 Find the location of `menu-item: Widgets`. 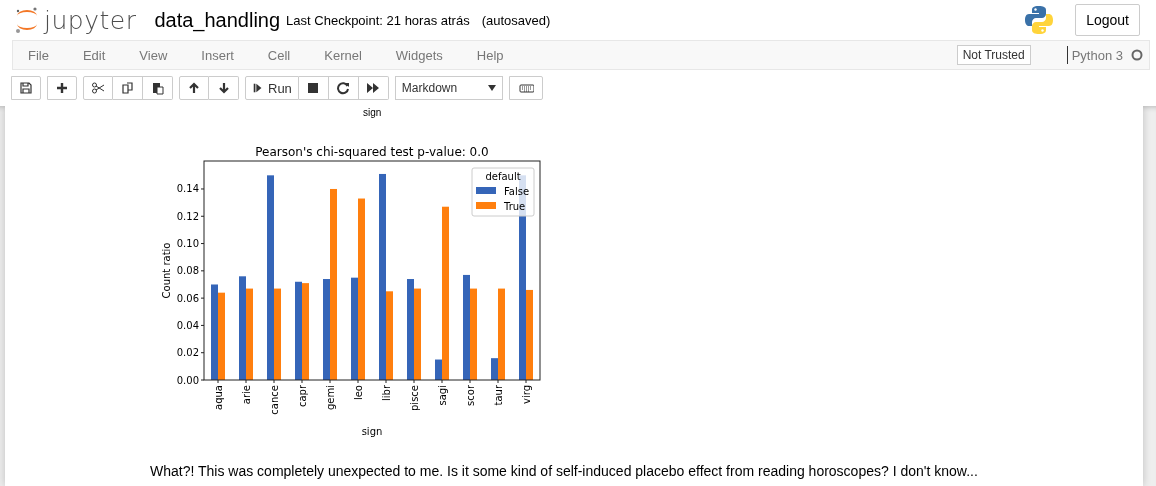

menu-item: Widgets is located at coordinates (422, 55).